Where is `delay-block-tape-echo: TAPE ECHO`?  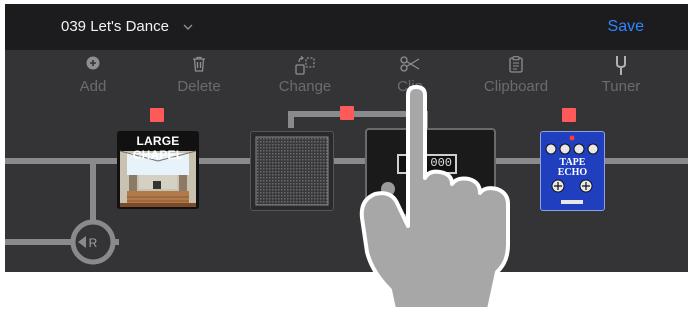 delay-block-tape-echo: TAPE ECHO is located at coordinates (572, 171).